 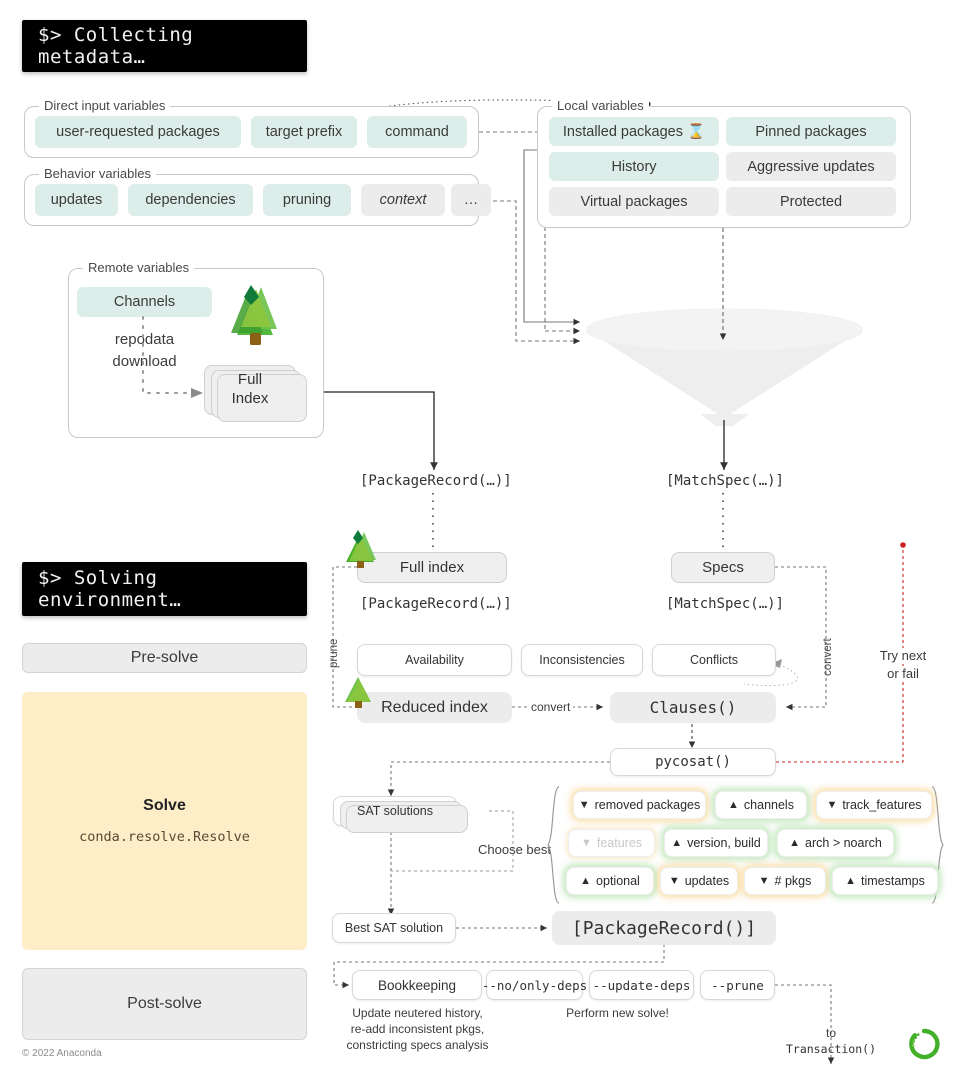 I want to click on criteria-label: removed packages, so click(x=647, y=805).